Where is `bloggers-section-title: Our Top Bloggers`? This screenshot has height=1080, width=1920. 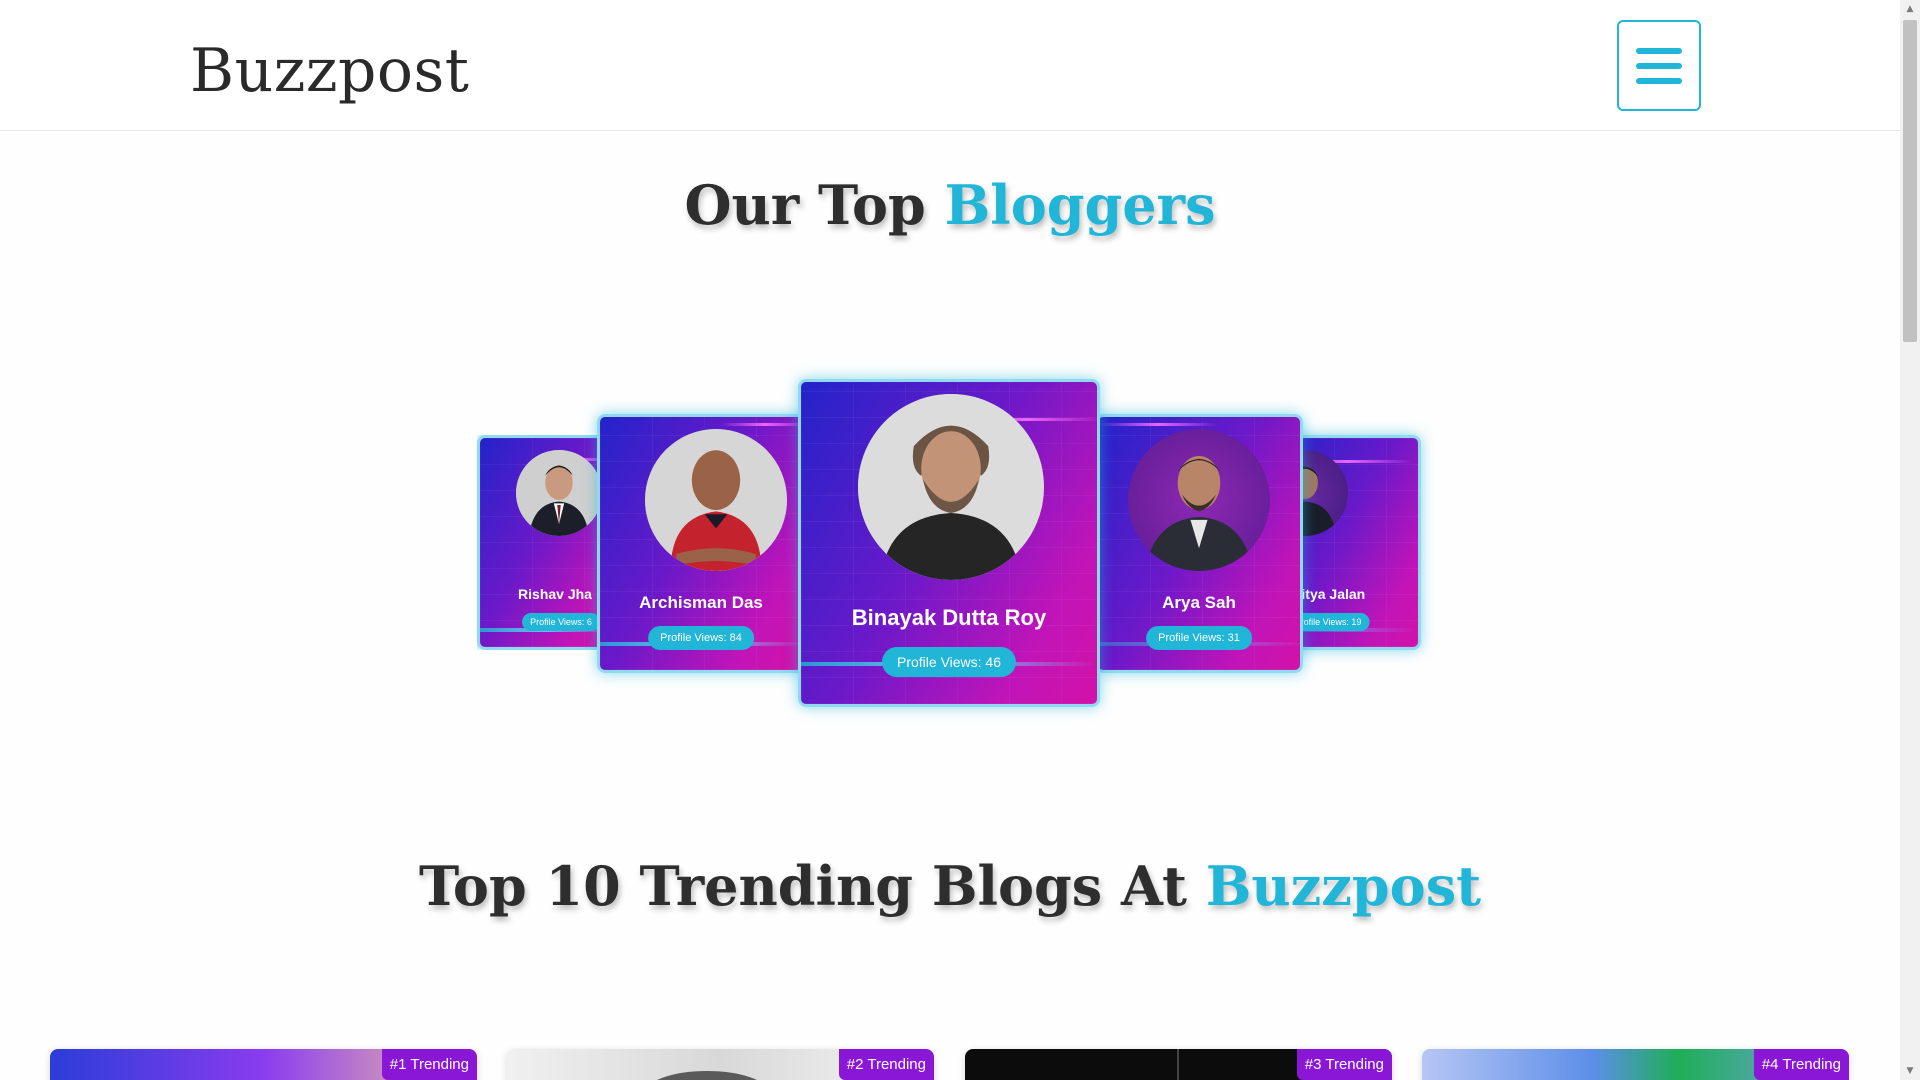
bloggers-section-title: Our Top Bloggers is located at coordinates (950, 205).